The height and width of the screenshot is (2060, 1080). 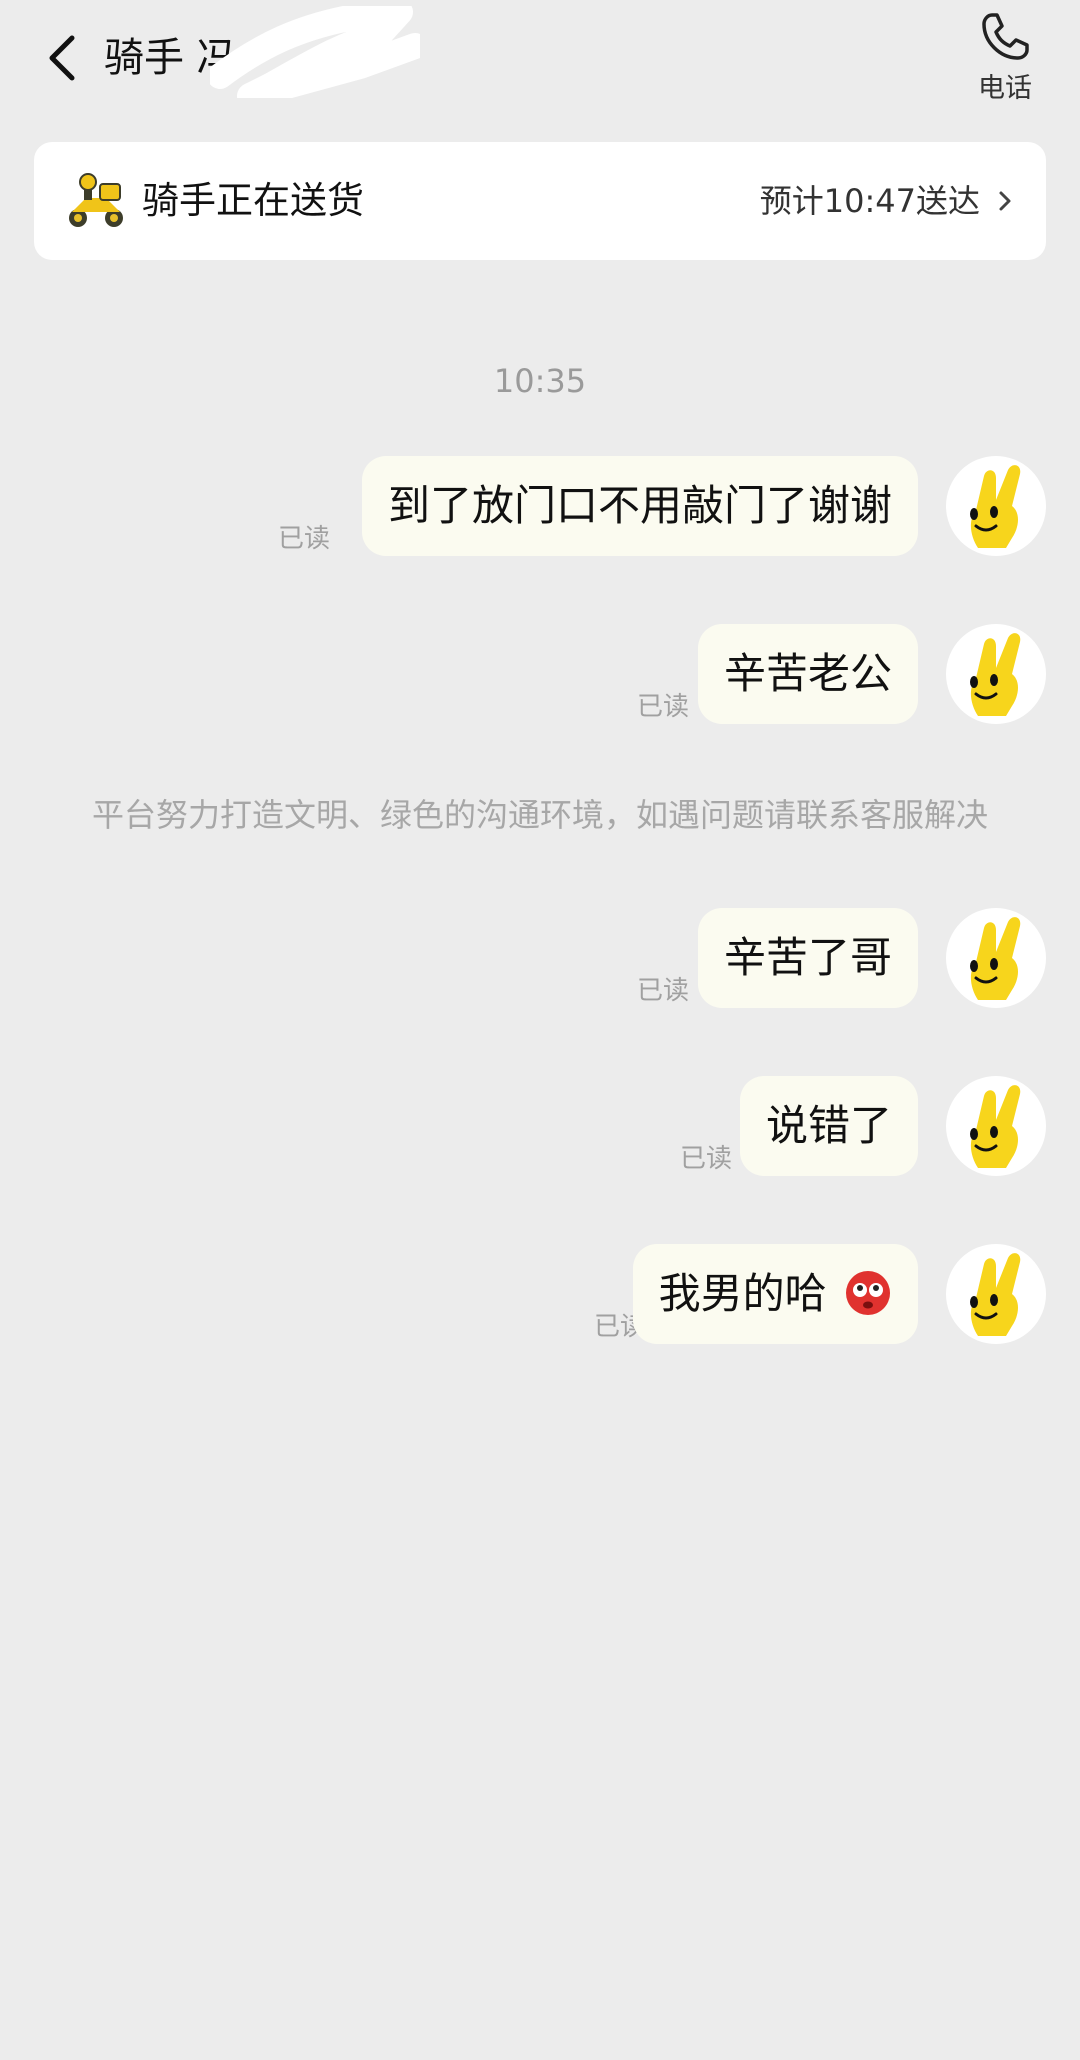 I want to click on message-bubble: 辛苦老公, so click(x=807, y=674).